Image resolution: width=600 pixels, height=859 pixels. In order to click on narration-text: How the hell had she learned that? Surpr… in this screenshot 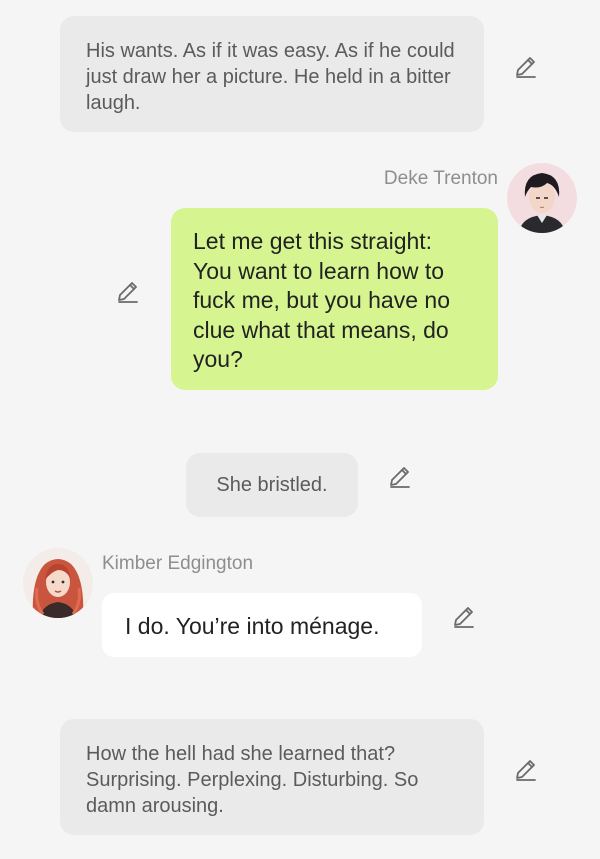, I will do `click(252, 780)`.